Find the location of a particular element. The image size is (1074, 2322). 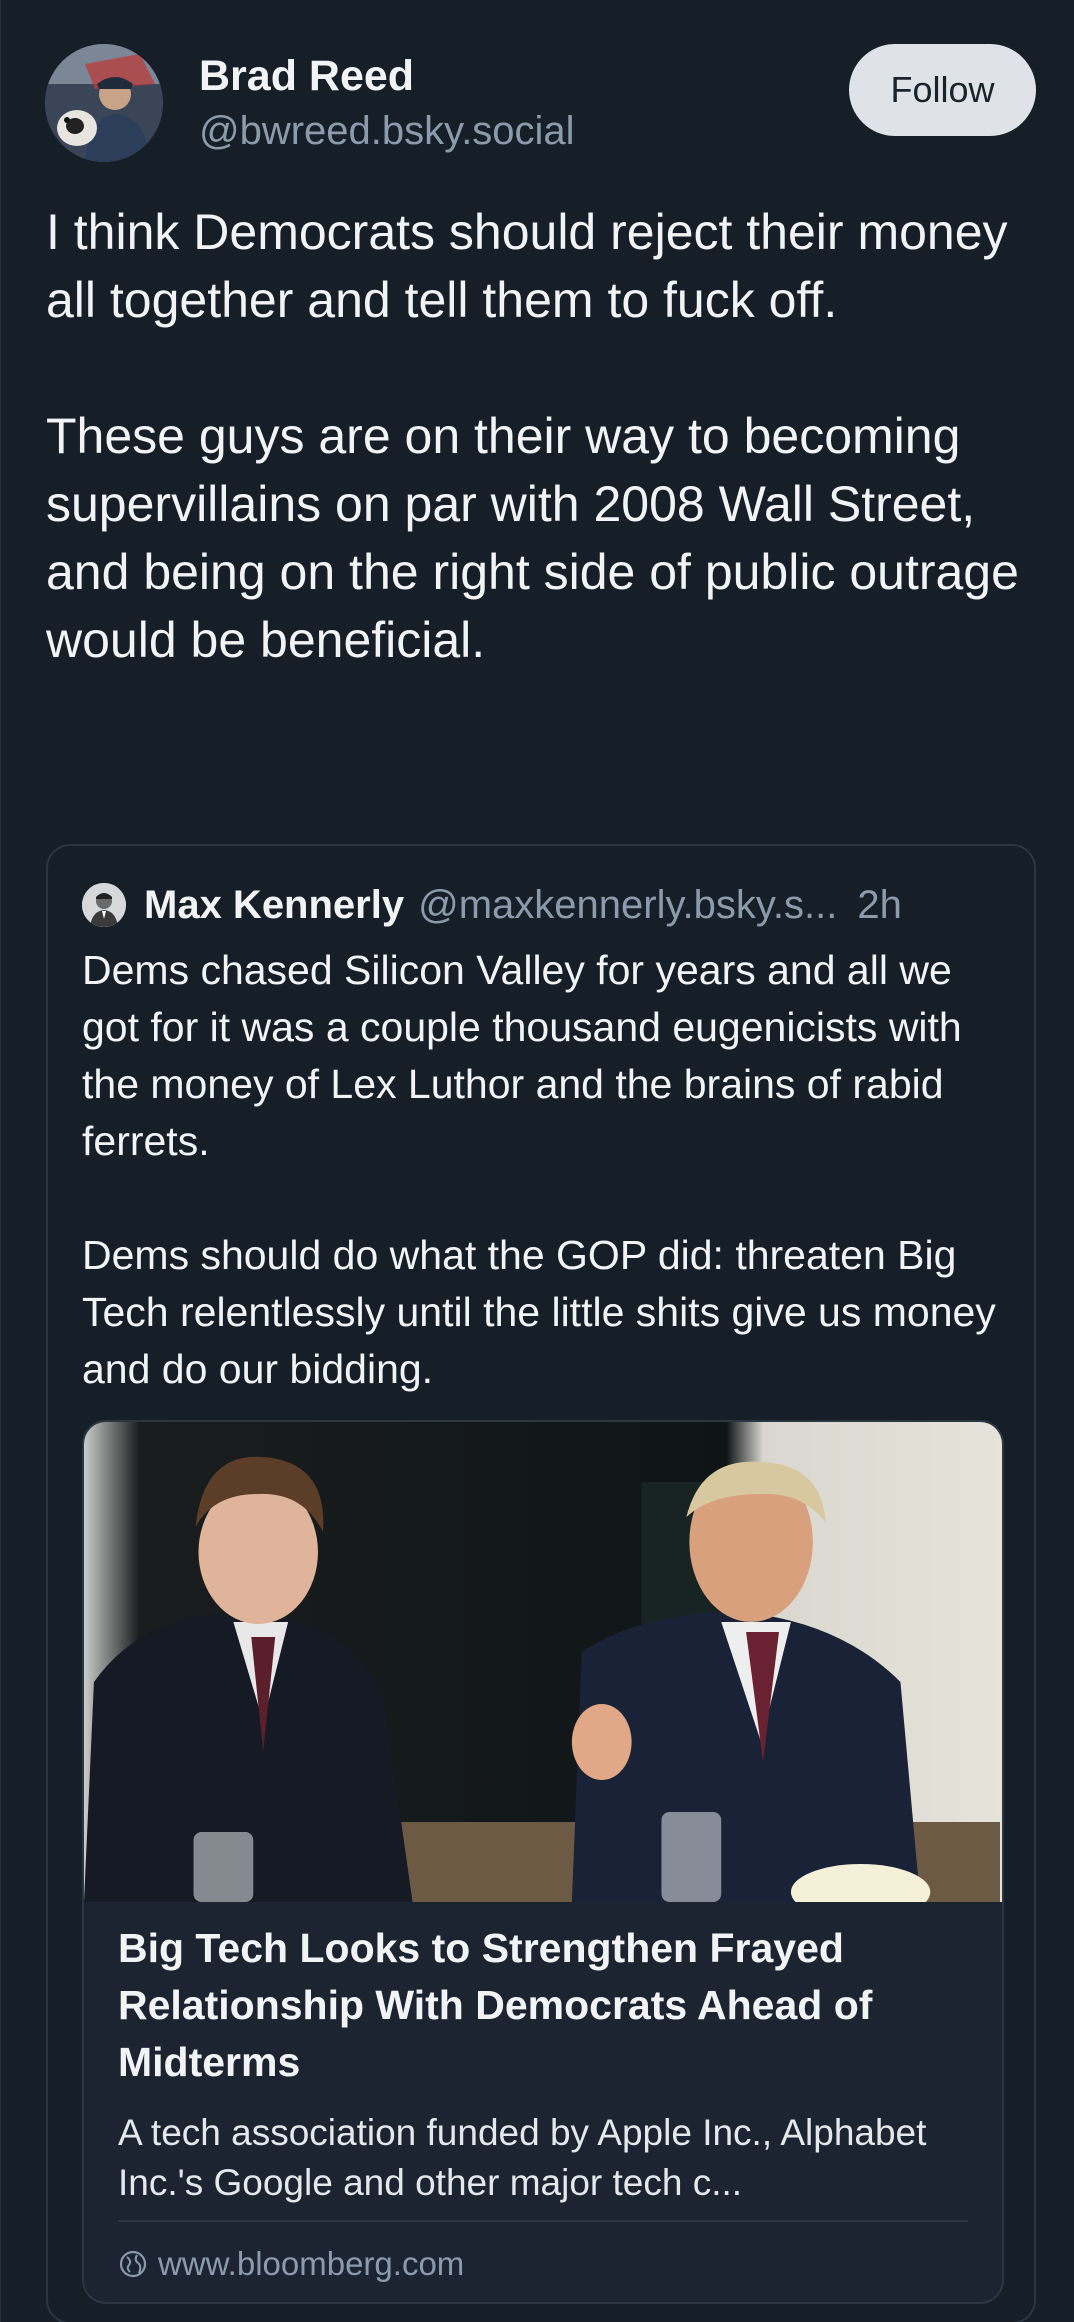

globe-icon is located at coordinates (133, 2264).